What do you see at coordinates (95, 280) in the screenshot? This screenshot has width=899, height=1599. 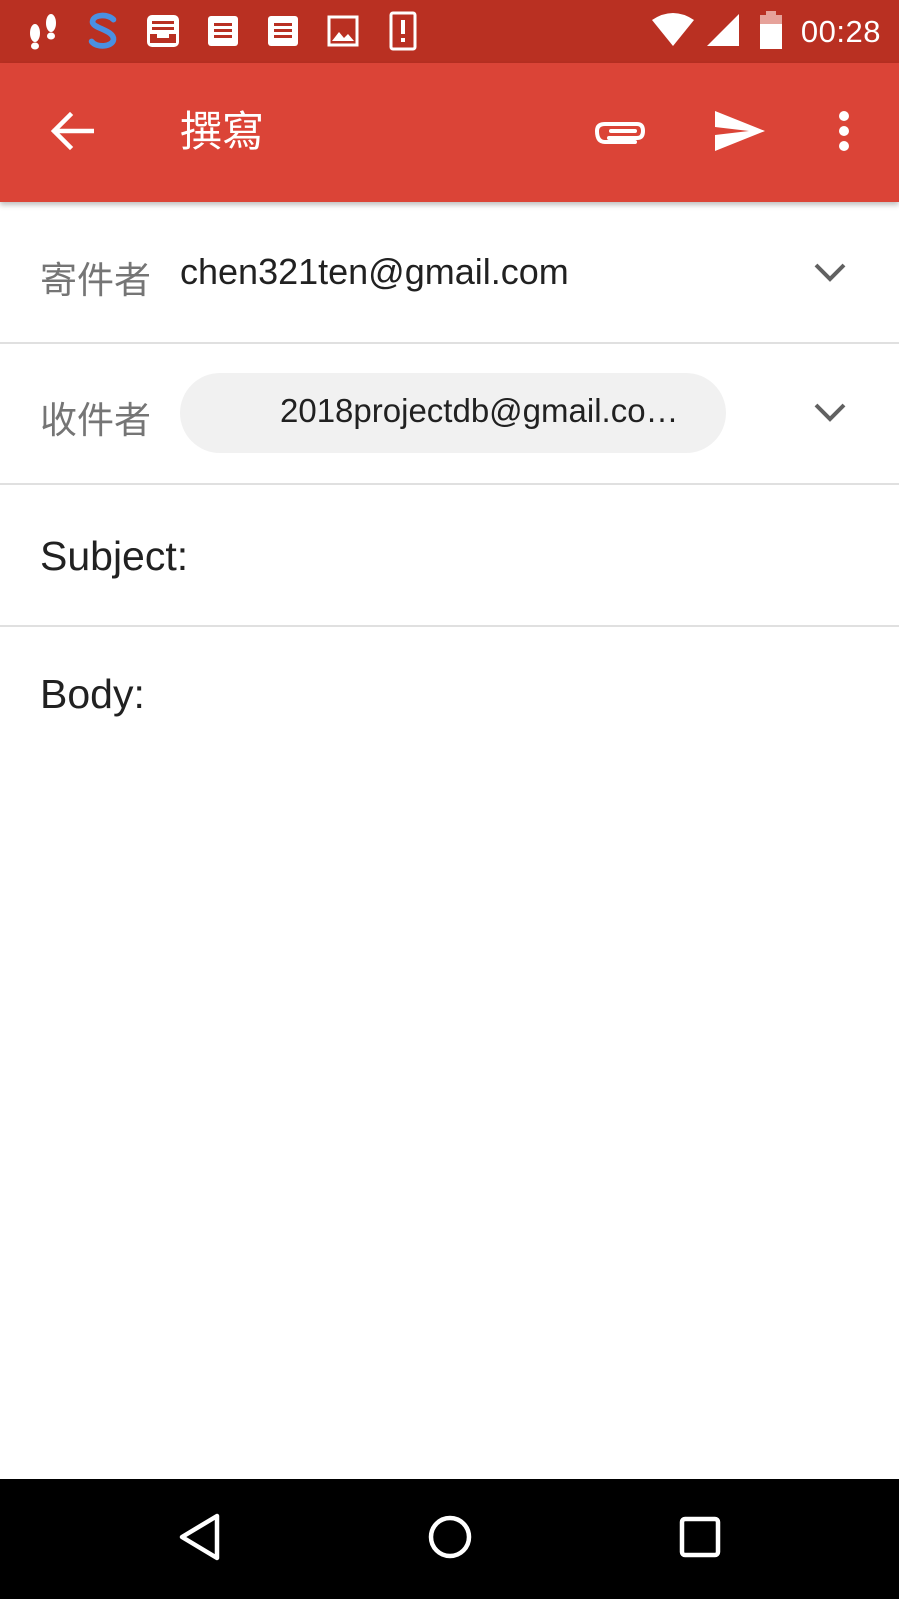 I see `from-label: 寄件者` at bounding box center [95, 280].